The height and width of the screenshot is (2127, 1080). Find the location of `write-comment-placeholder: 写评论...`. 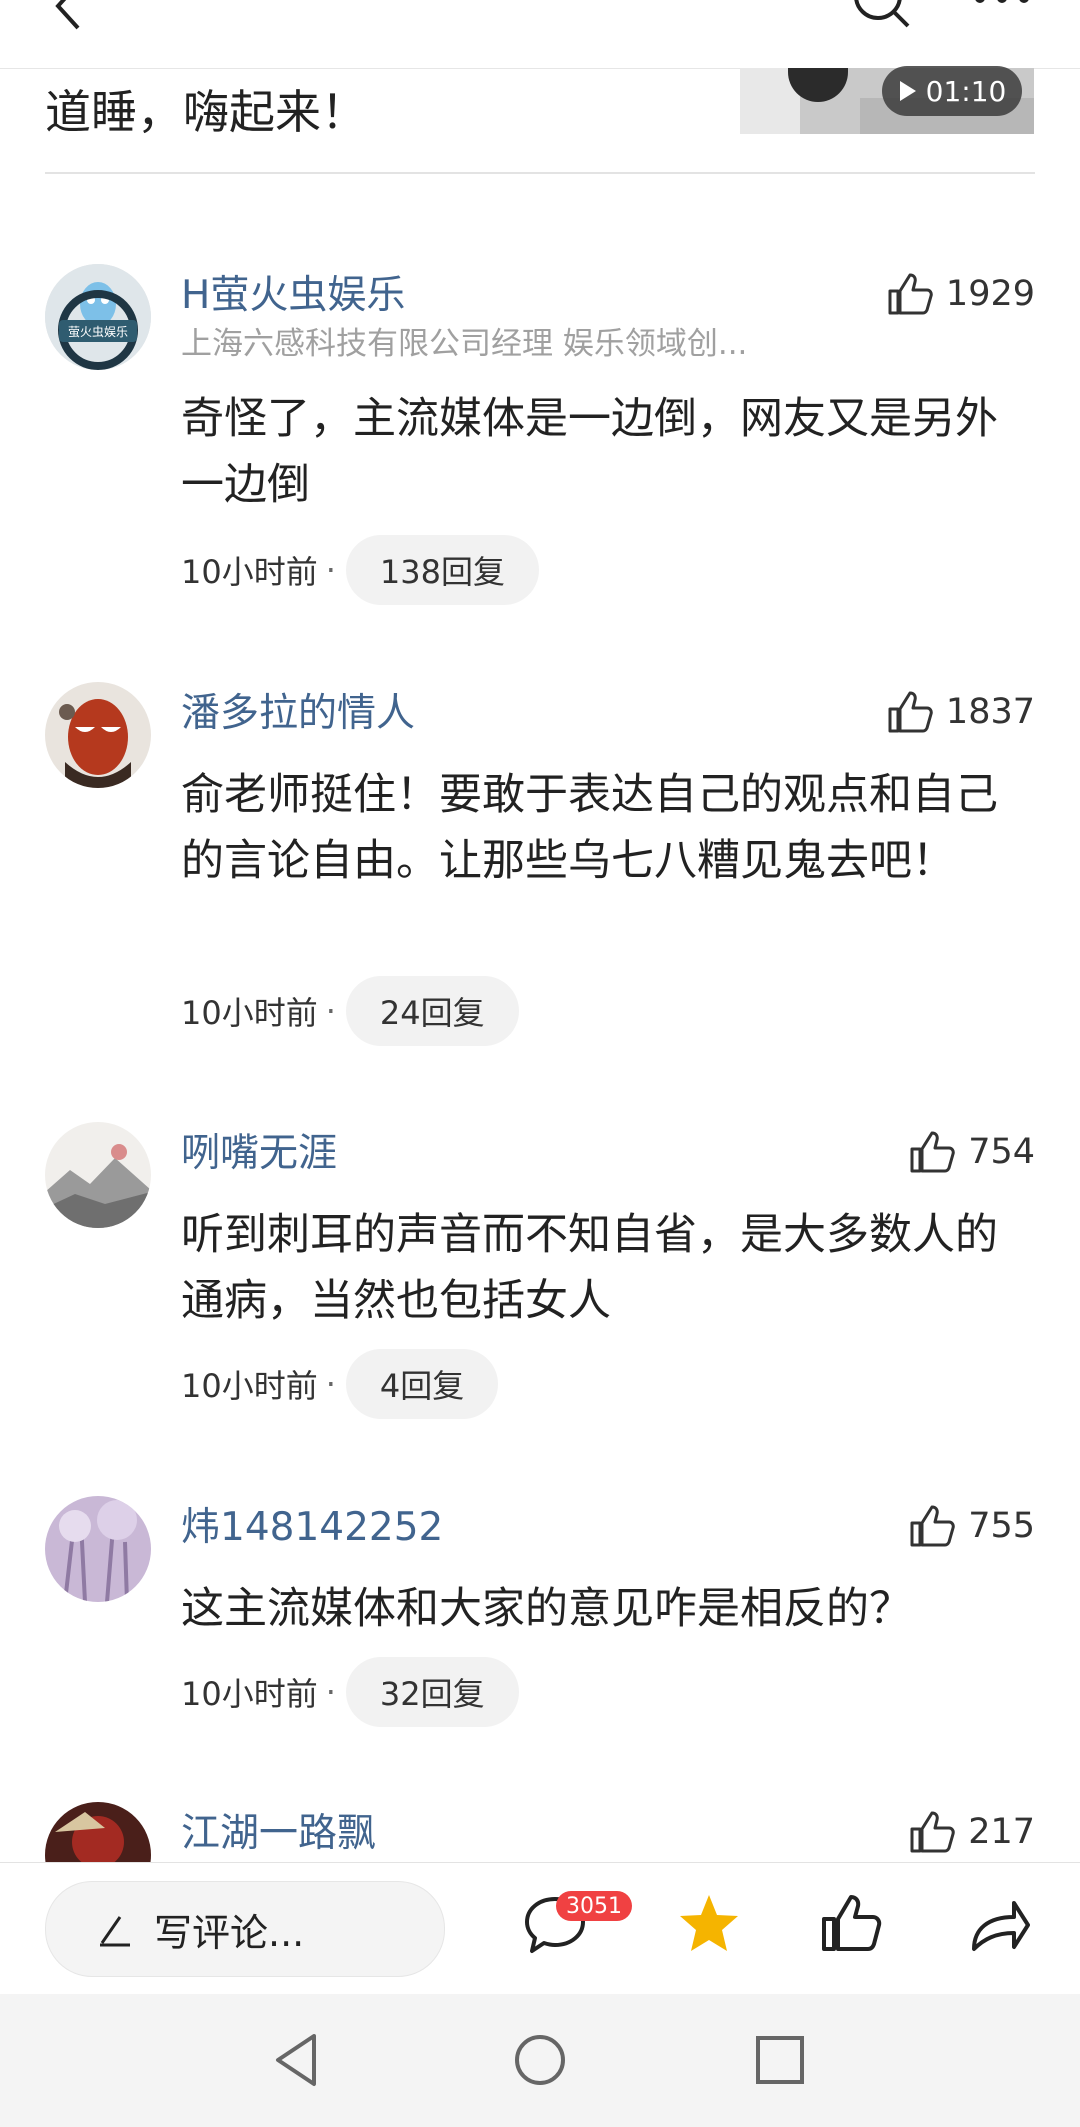

write-comment-placeholder: 写评论... is located at coordinates (229, 1932).